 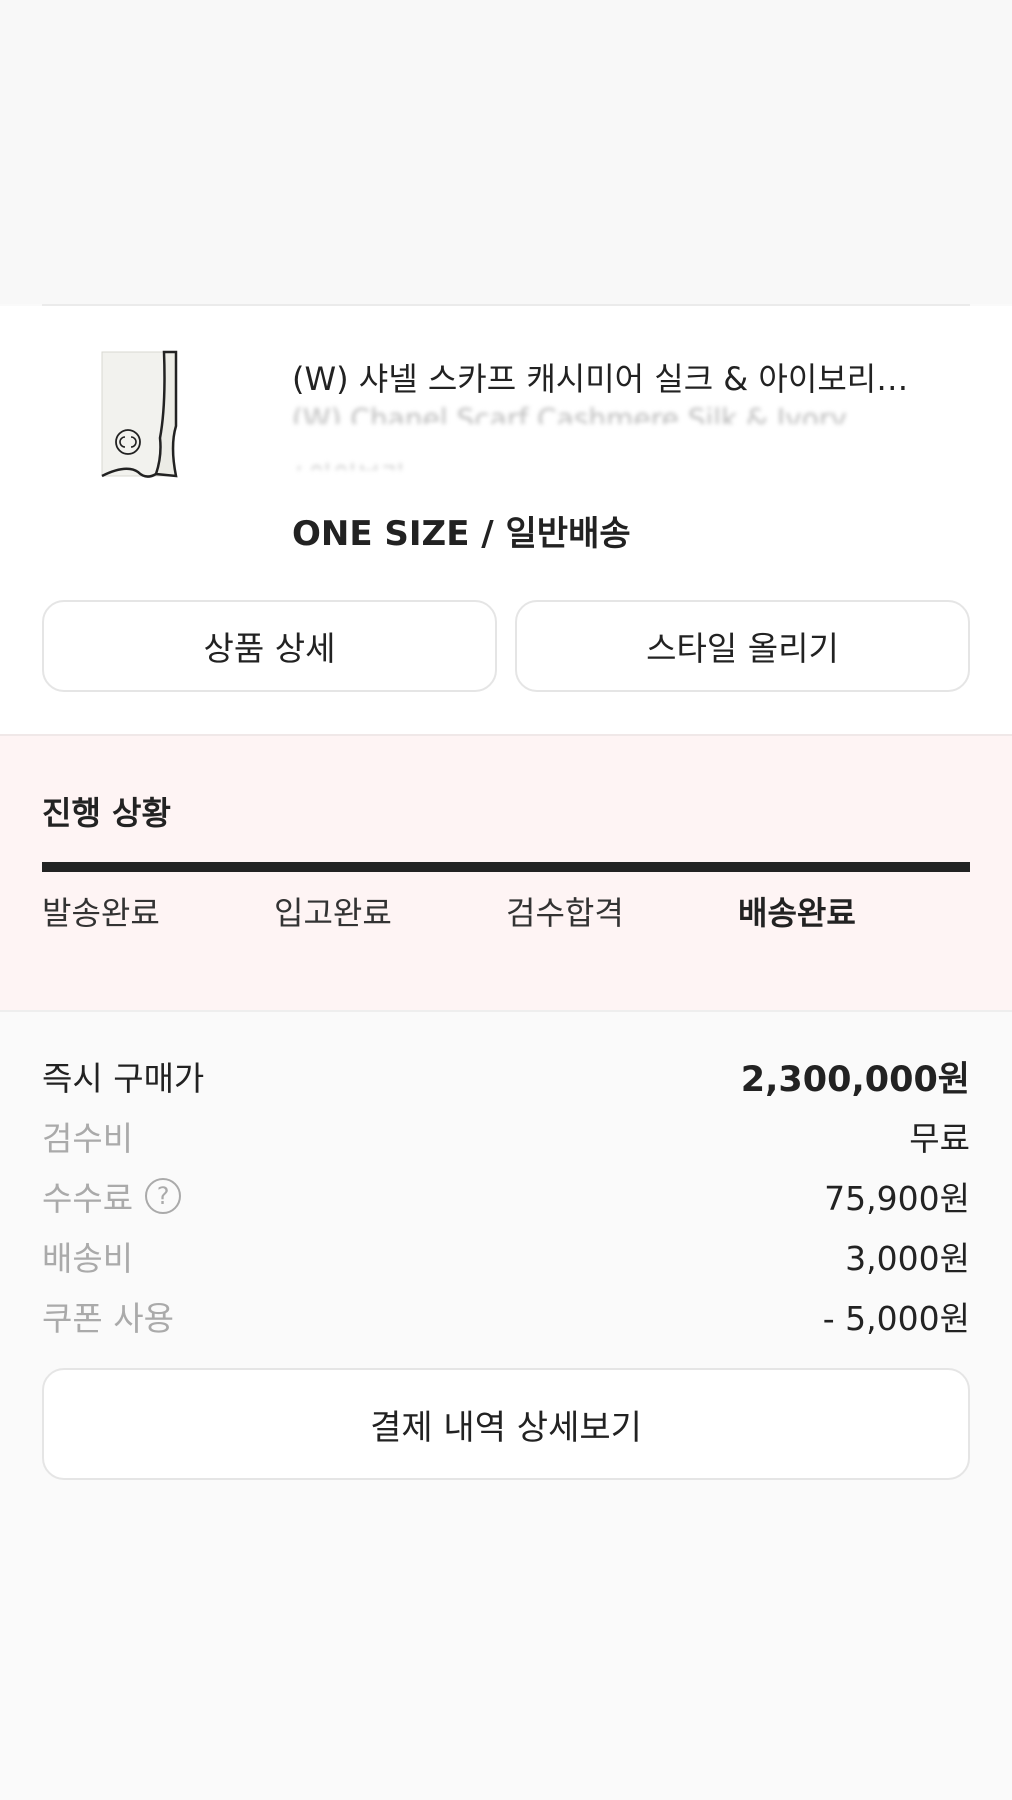 What do you see at coordinates (569, 413) in the screenshot?
I see `product-subtitle: (W) Chanel Scarf Cashmere Silk & Ivory` at bounding box center [569, 413].